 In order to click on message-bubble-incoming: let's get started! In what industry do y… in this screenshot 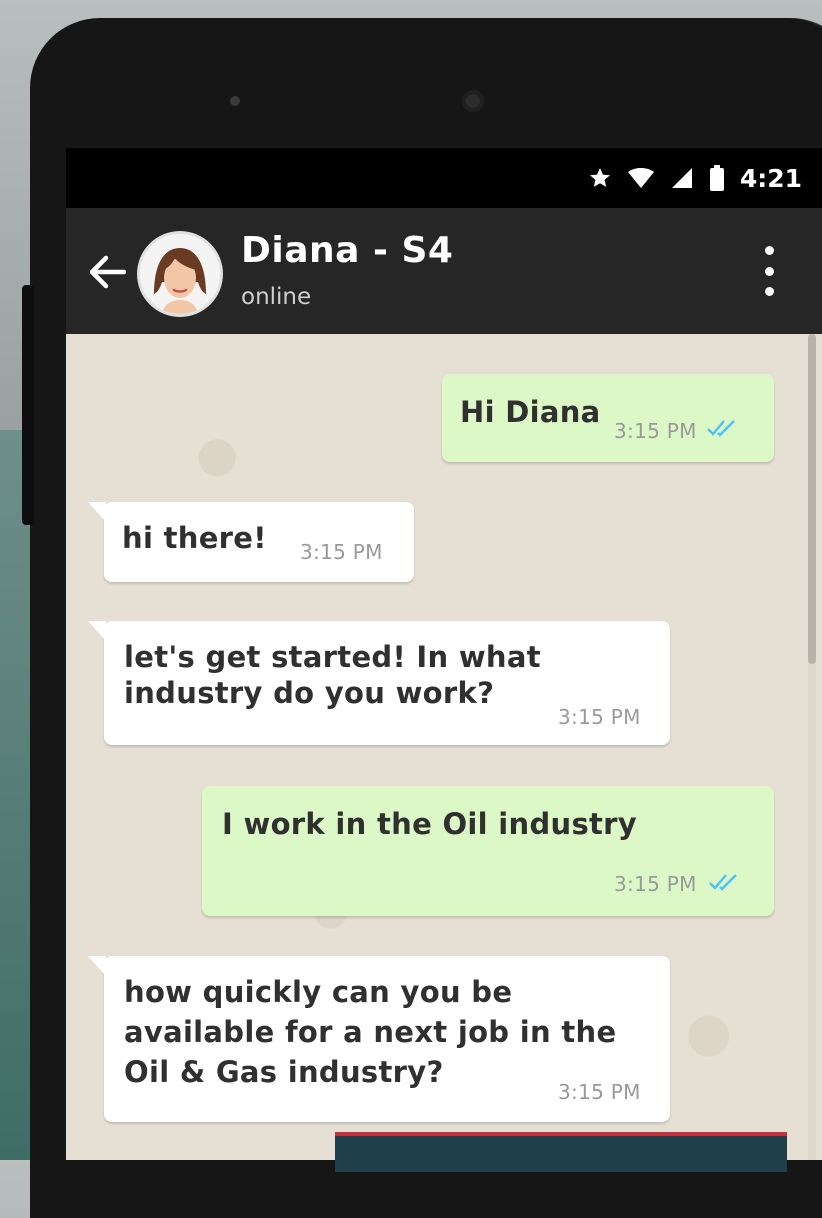, I will do `click(379, 683)`.